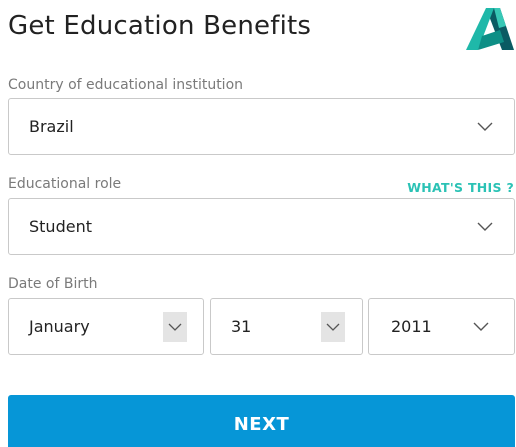  Describe the element at coordinates (60, 226) in the screenshot. I see `role-value: Student` at that location.